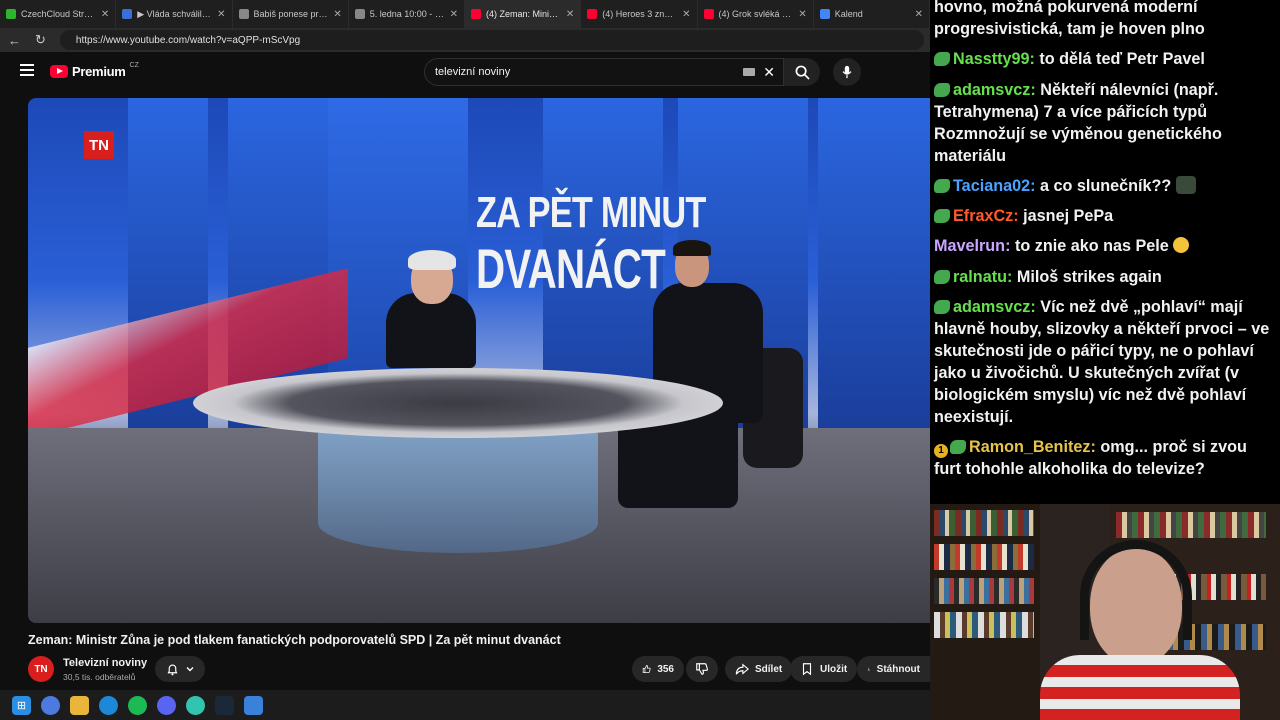 The height and width of the screenshot is (720, 1280). I want to click on tab-title: (4) Grok svléká každého, so click(756, 14).